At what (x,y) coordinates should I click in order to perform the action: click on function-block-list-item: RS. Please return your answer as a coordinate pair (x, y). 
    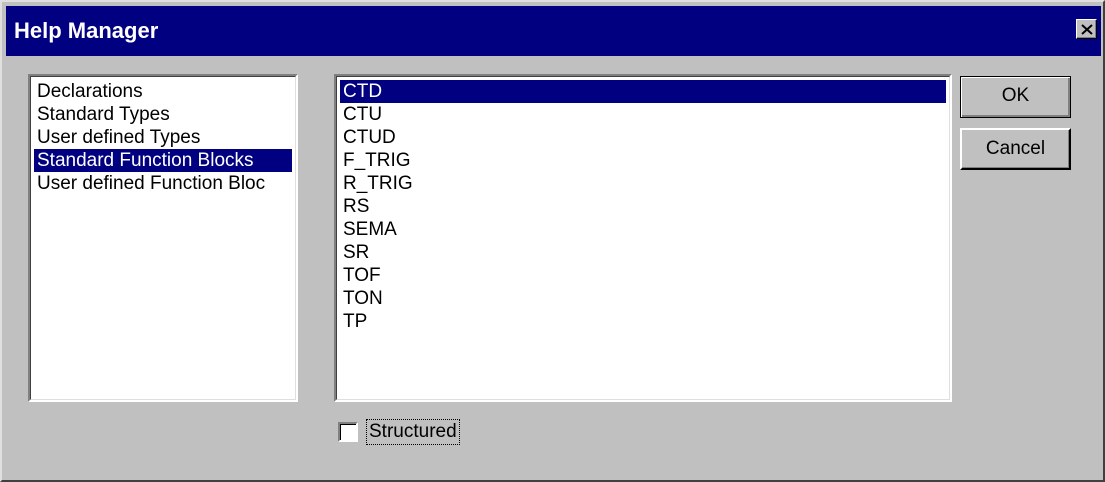
    Looking at the image, I should click on (643, 206).